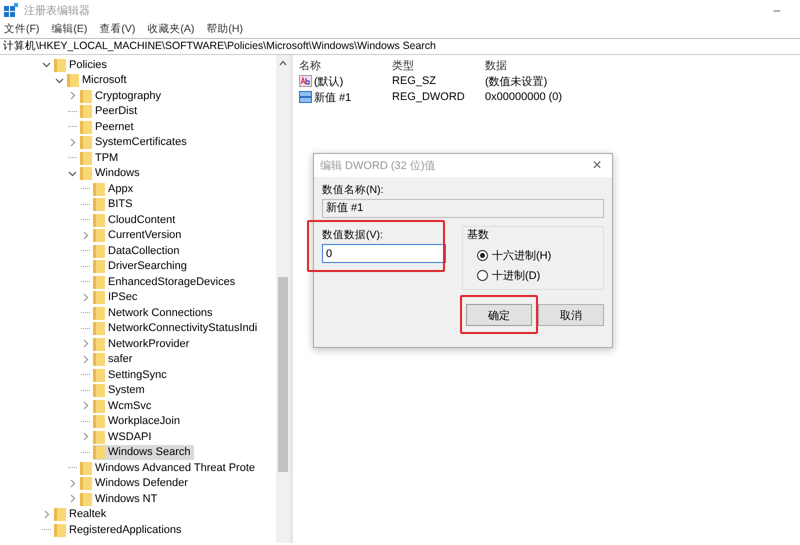 The height and width of the screenshot is (545, 800). Describe the element at coordinates (123, 436) in the screenshot. I see `tree-item: WSDAPI` at that location.